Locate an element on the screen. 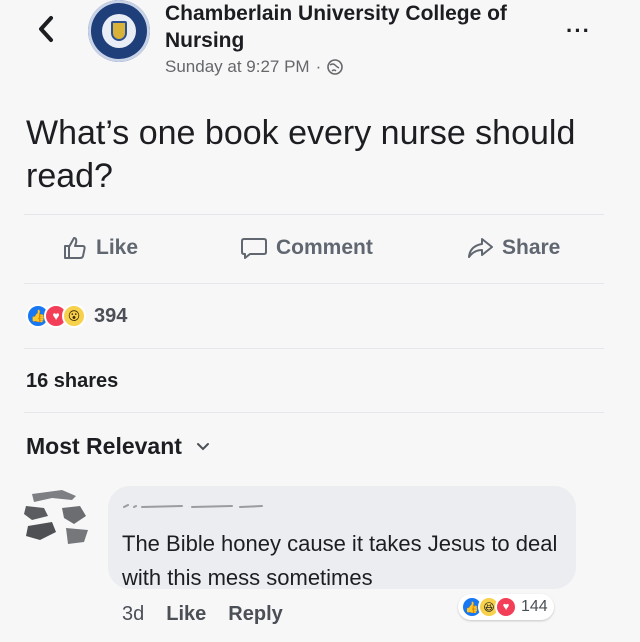  wow-reaction-icon: 😮 is located at coordinates (74, 316).